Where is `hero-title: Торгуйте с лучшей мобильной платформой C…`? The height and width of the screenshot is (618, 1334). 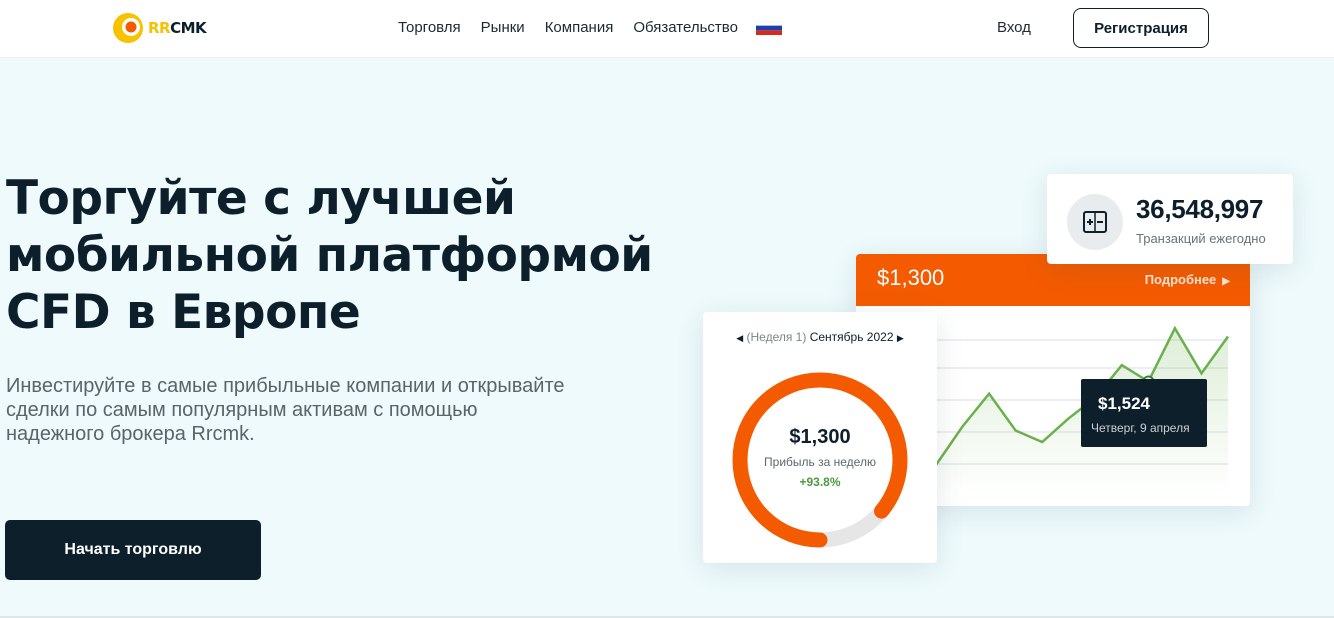
hero-title: Торгуйте с лучшей мобильной платформой C… is located at coordinates (346, 255).